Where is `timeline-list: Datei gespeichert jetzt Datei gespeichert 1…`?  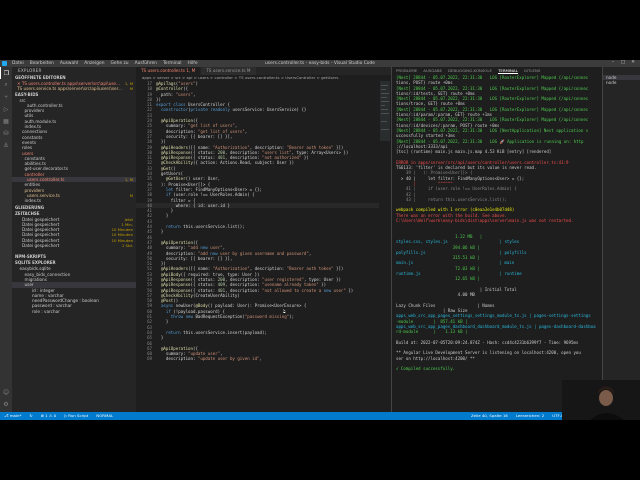 timeline-list: Datei gespeichert jetzt Datei gespeichert 1… is located at coordinates (74, 233).